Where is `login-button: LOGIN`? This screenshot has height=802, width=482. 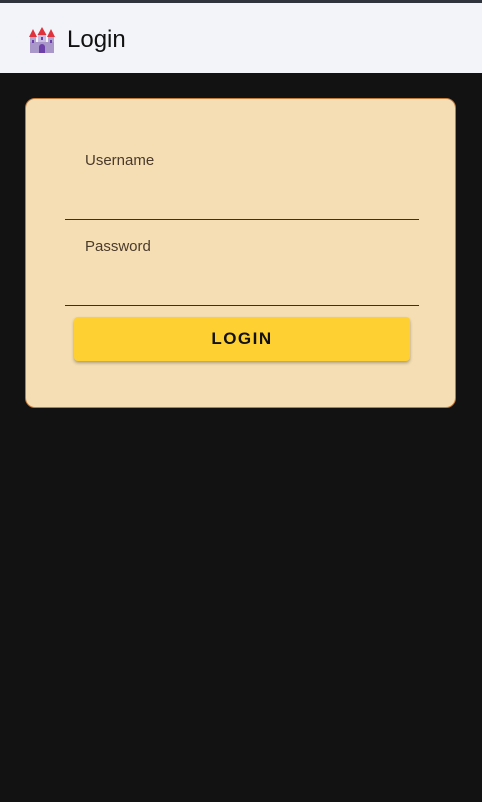 login-button: LOGIN is located at coordinates (242, 339).